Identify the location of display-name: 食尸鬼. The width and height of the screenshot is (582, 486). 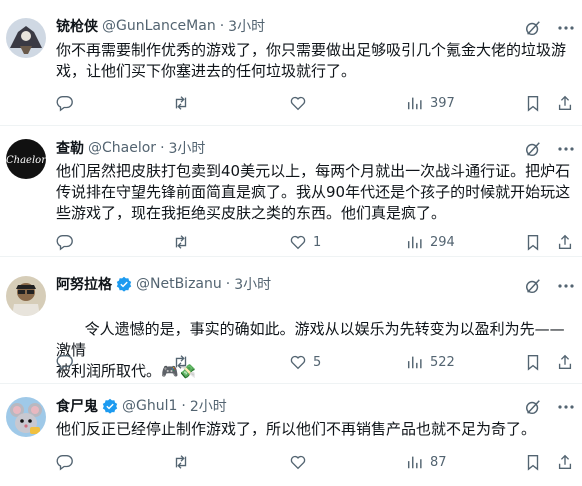
(77, 406).